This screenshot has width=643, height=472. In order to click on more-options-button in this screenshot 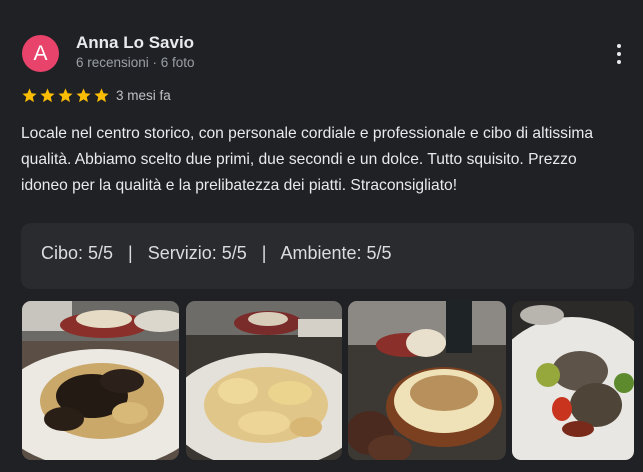, I will do `click(619, 54)`.